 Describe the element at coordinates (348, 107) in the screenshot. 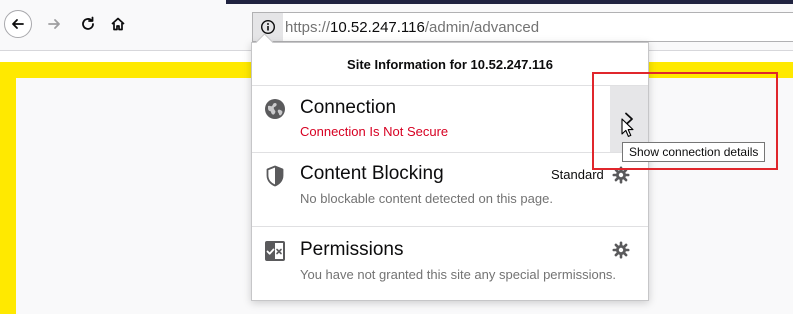

I see `connection-title: Connection` at that location.